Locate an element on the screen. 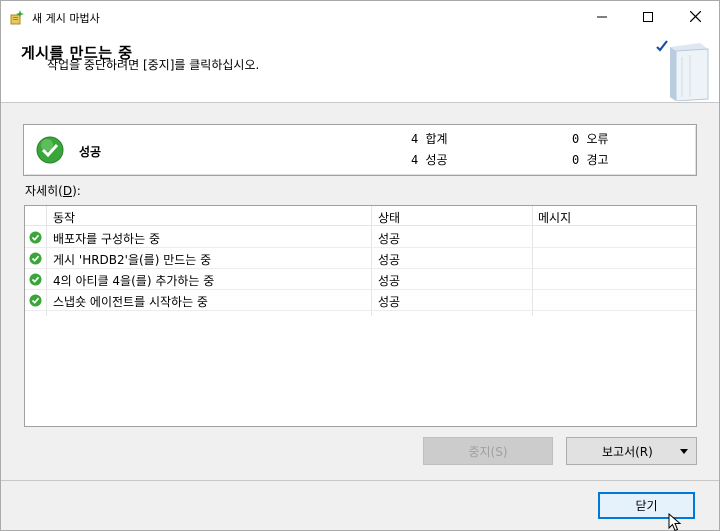  row-action: 스냅숏 에이전트를 시작하는 중 is located at coordinates (130, 302).